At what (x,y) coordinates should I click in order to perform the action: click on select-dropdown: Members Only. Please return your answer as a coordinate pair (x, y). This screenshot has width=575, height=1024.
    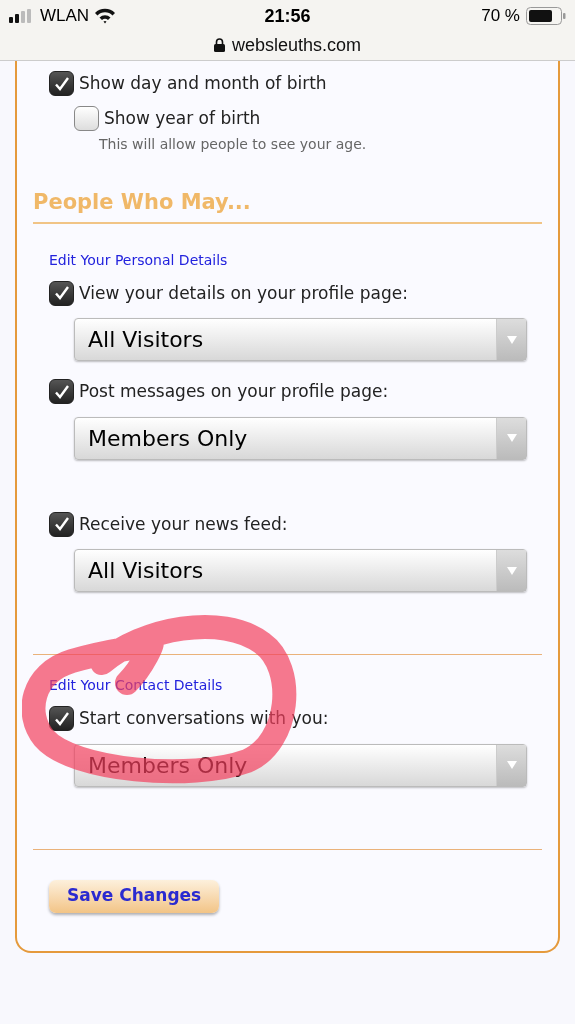
    Looking at the image, I should click on (300, 438).